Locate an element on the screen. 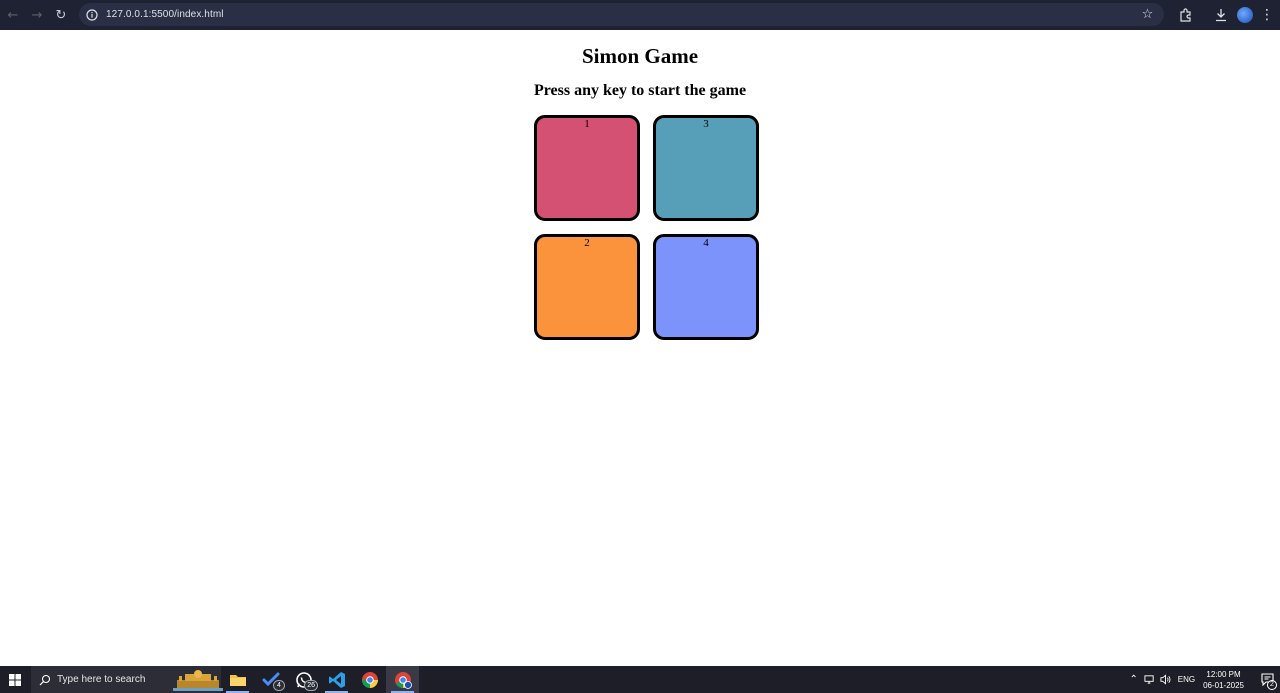  game-button-2: 2 is located at coordinates (587, 287).